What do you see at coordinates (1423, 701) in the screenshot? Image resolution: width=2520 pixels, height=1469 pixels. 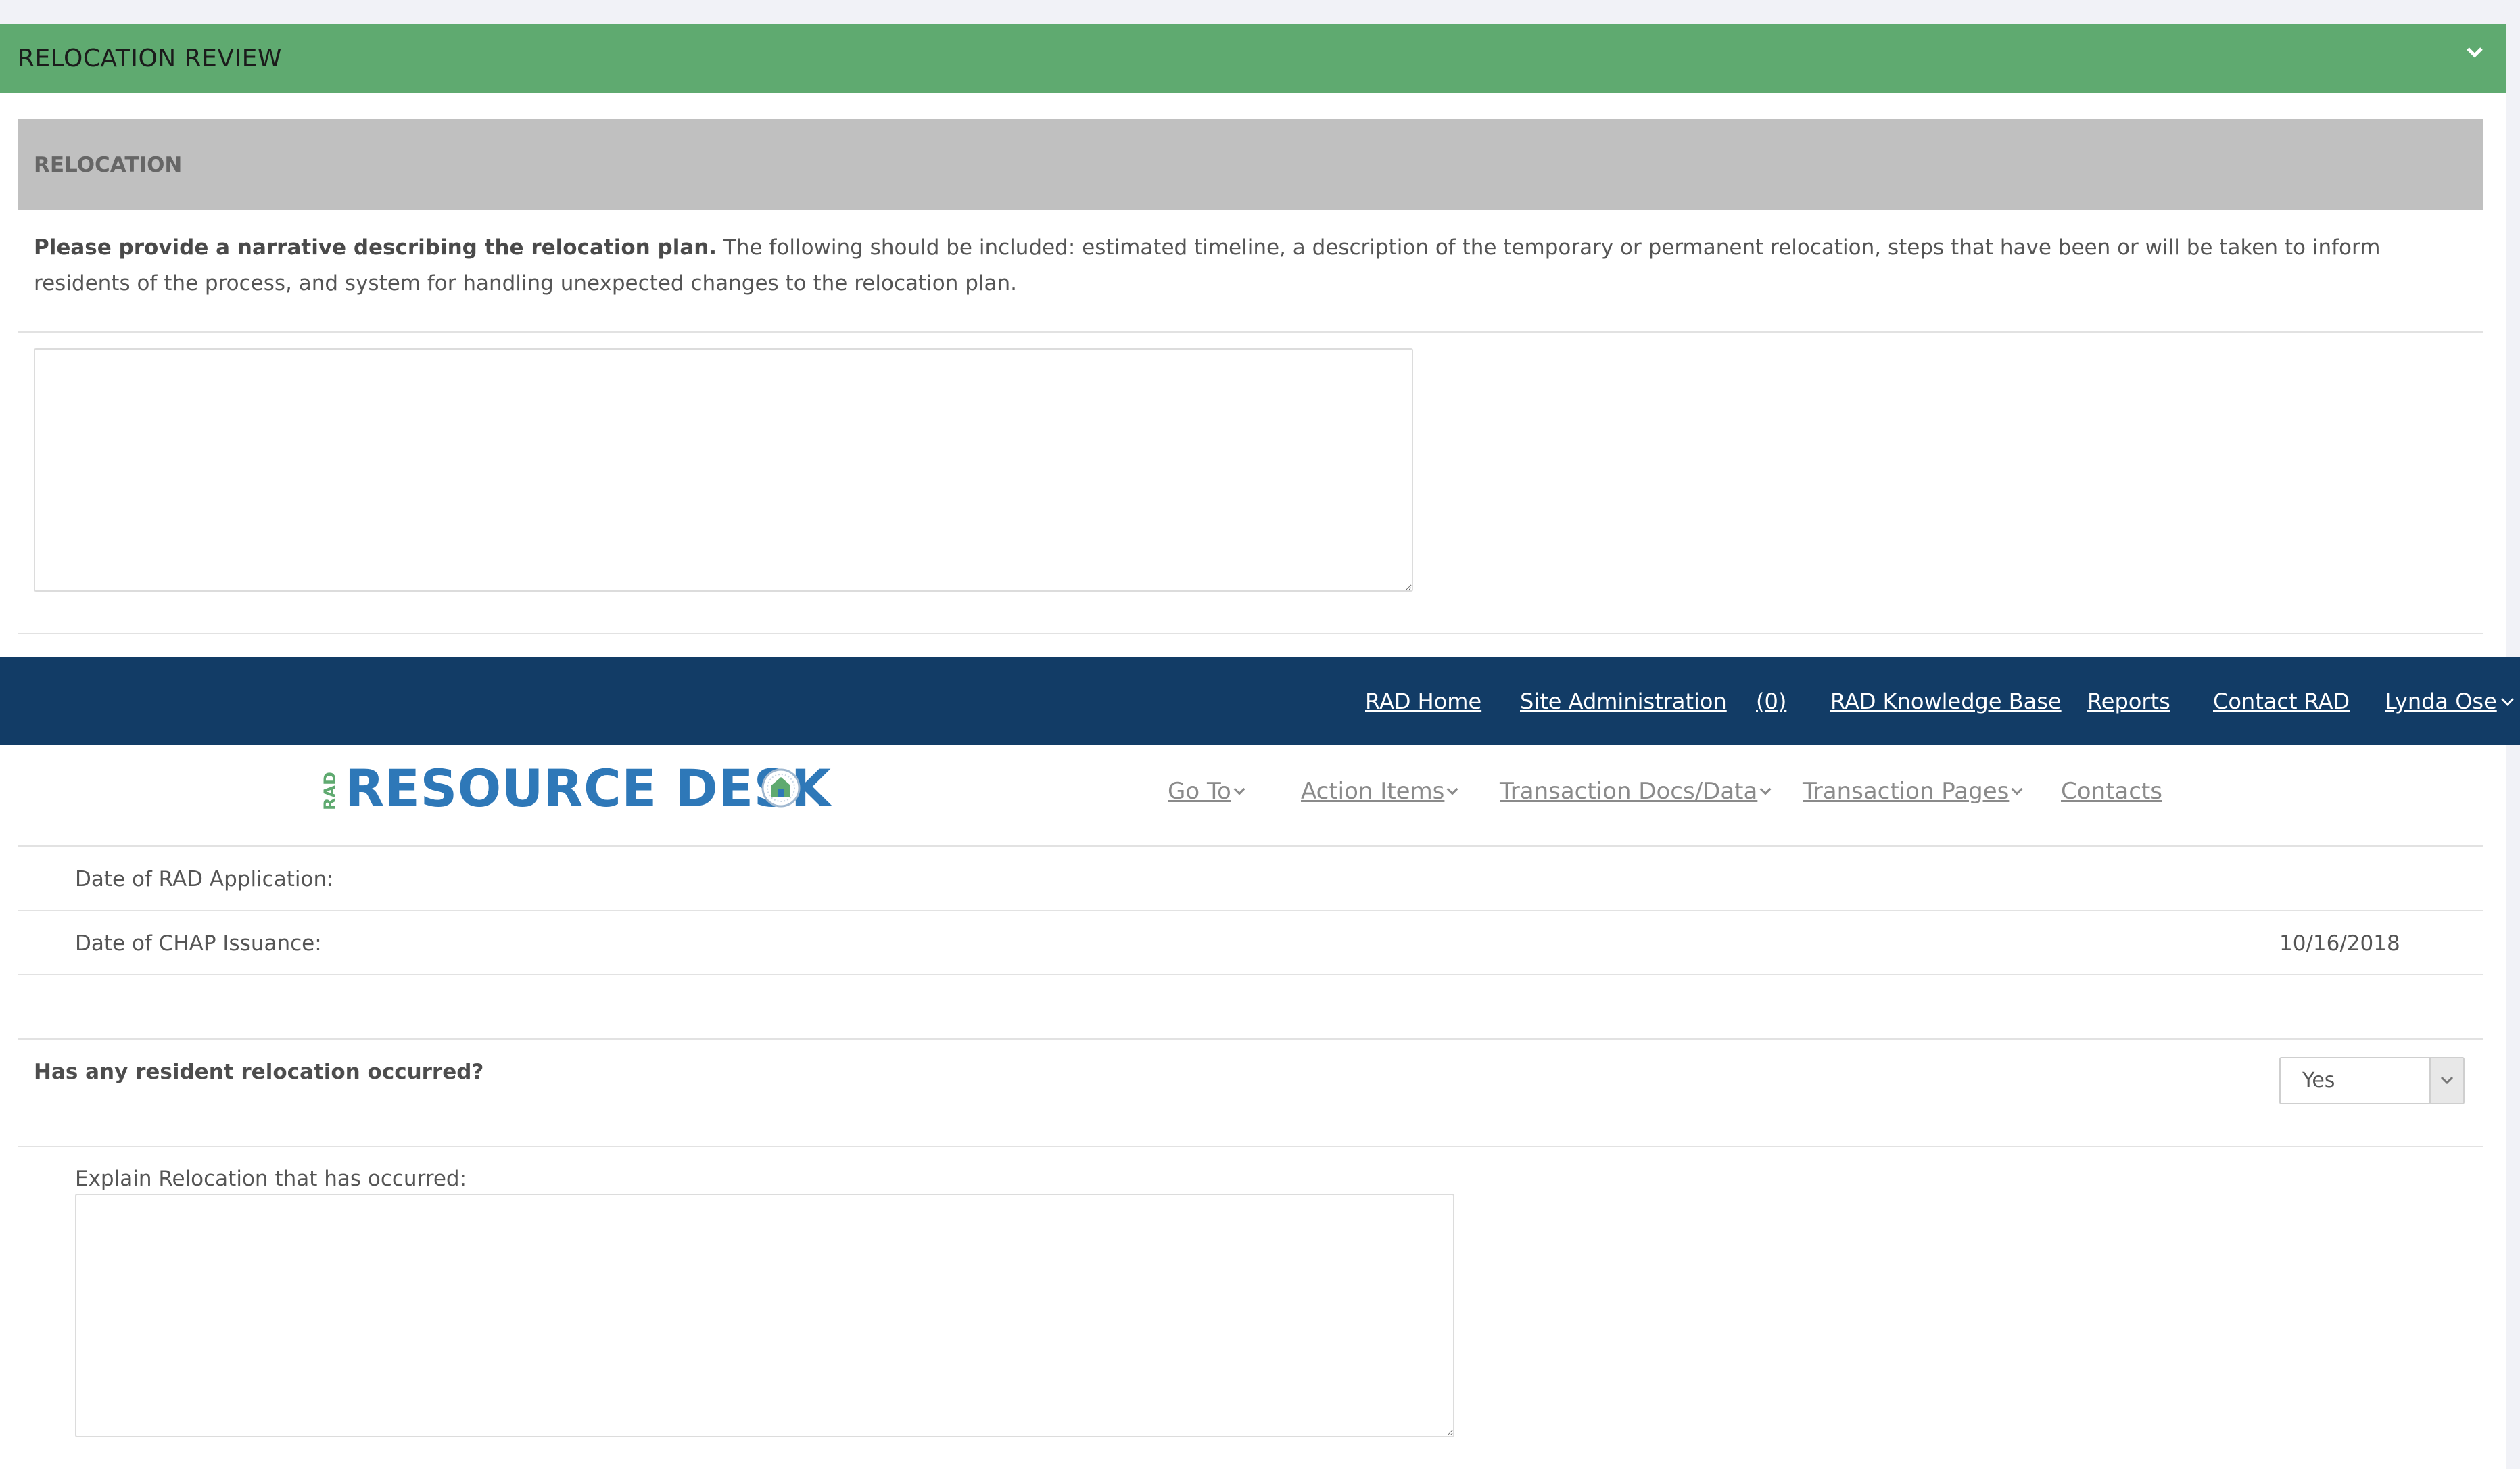 I see `nav-rad-home: RAD Home` at bounding box center [1423, 701].